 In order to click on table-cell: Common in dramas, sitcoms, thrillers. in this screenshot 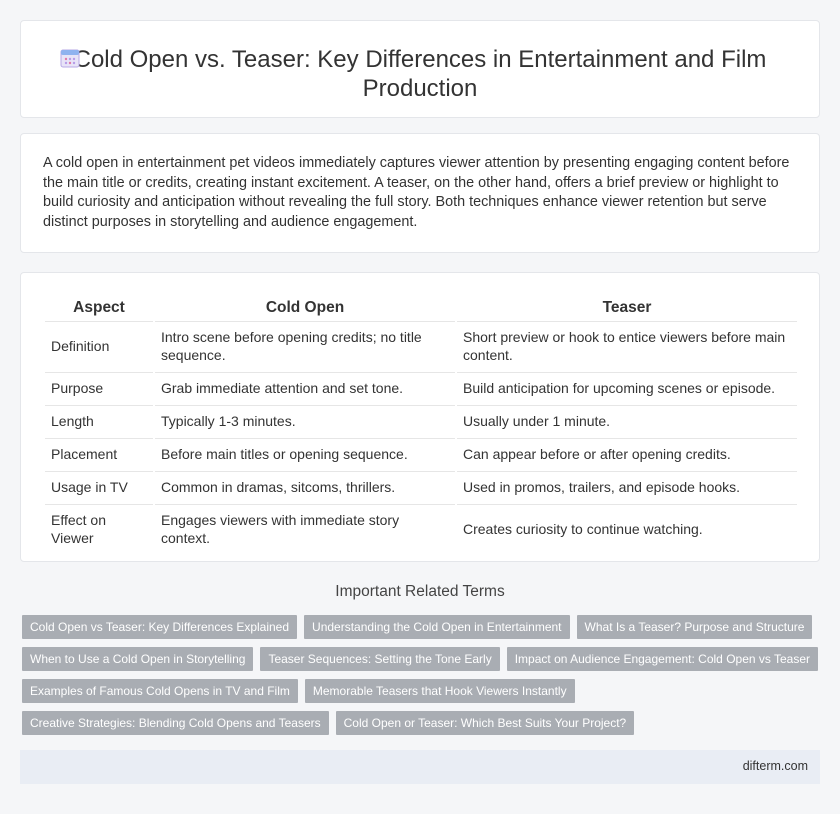, I will do `click(305, 486)`.